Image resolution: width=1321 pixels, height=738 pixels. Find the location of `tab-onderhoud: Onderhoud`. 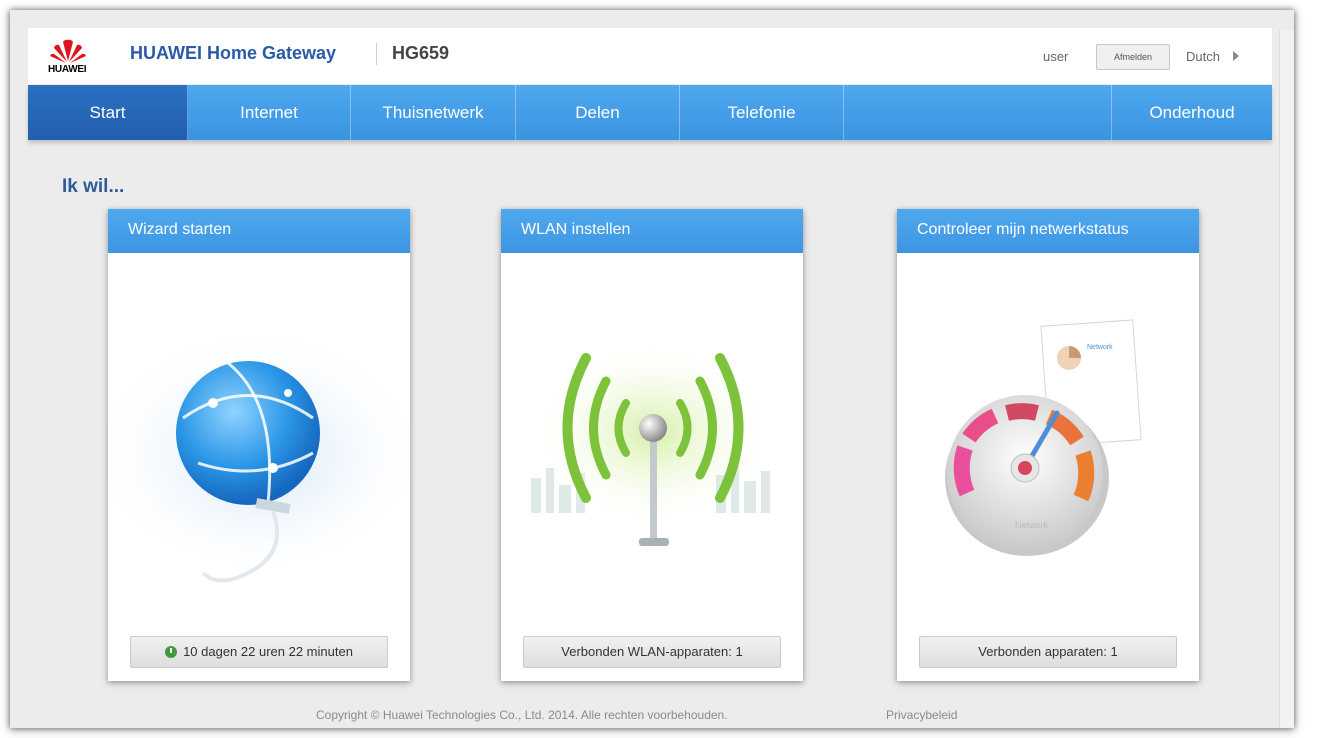

tab-onderhoud: Onderhoud is located at coordinates (1192, 112).